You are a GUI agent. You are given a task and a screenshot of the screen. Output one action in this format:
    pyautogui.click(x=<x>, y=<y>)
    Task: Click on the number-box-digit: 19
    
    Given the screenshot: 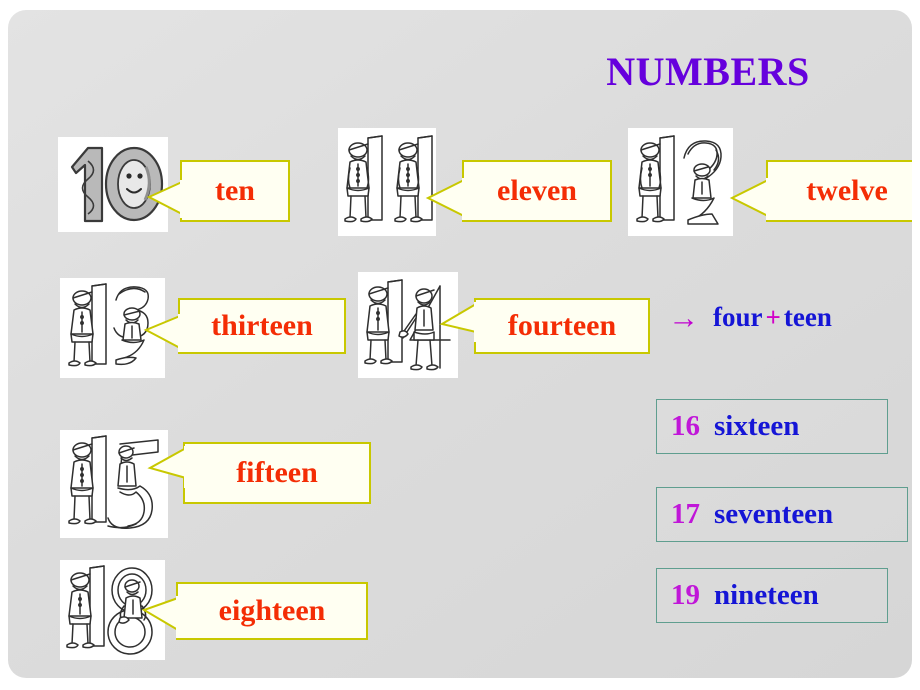 What is the action you would take?
    pyautogui.click(x=685, y=595)
    